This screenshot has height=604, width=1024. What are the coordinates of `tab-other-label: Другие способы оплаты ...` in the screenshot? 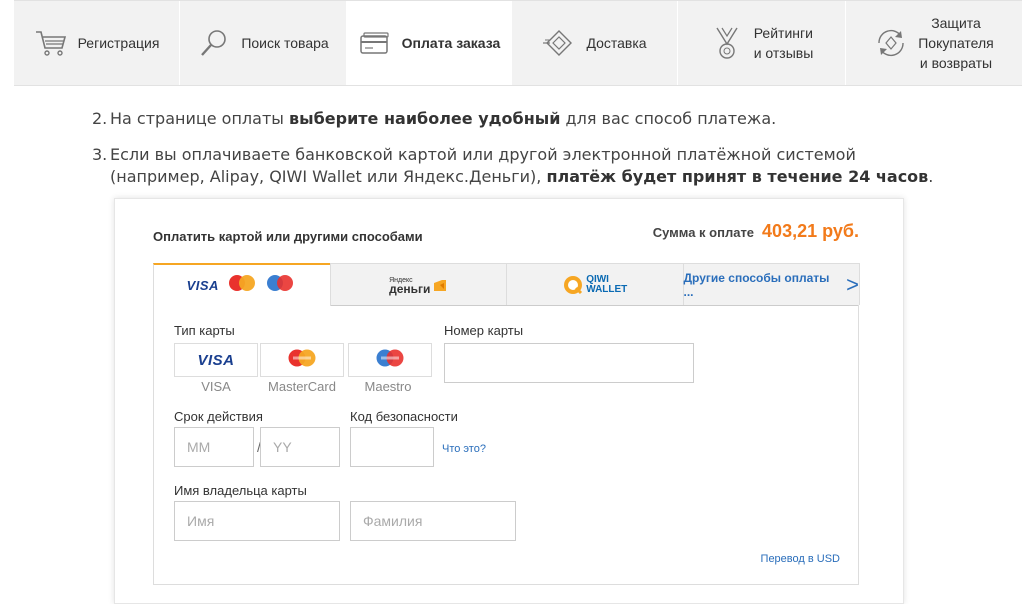 It's located at (756, 284).